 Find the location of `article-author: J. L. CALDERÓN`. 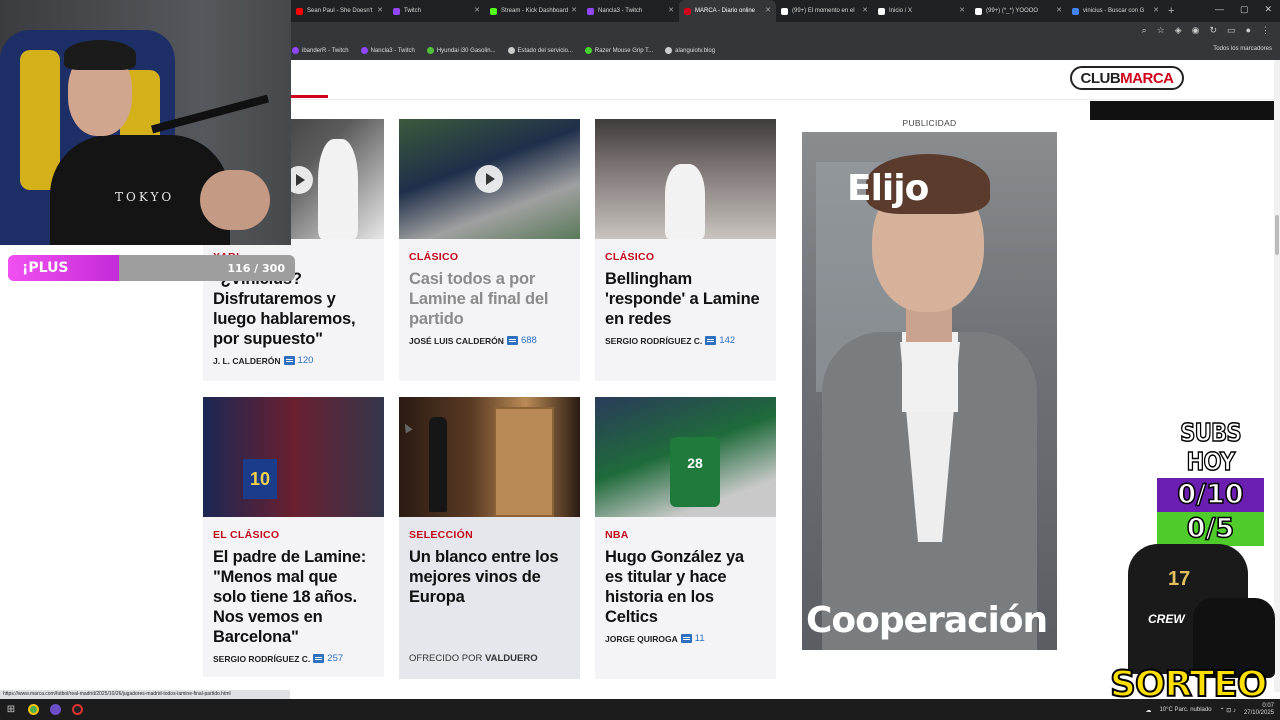

article-author: J. L. CALDERÓN is located at coordinates (247, 361).